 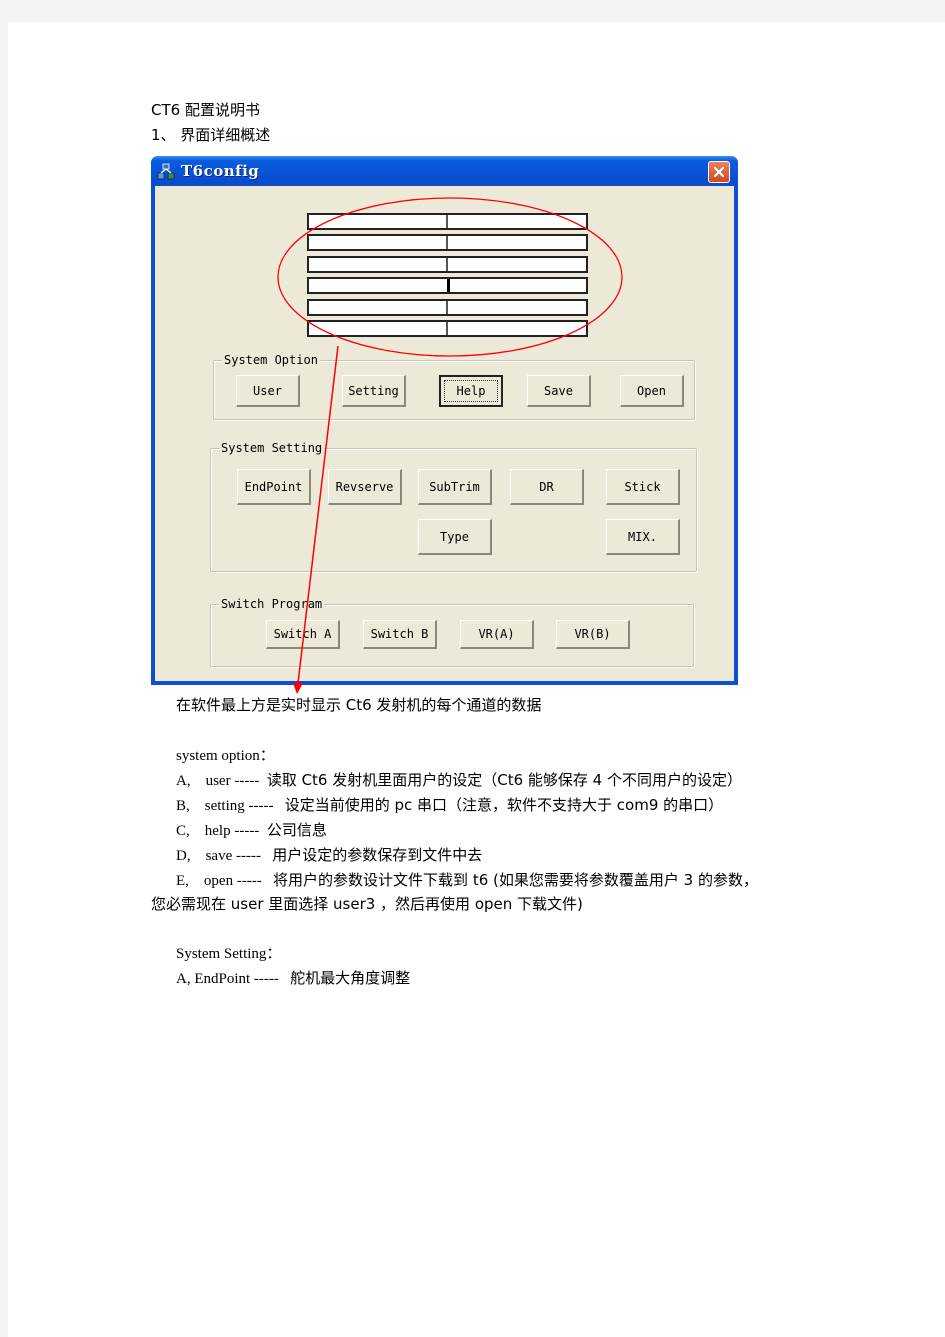 I want to click on revserve-button: Revserve, so click(x=365, y=487).